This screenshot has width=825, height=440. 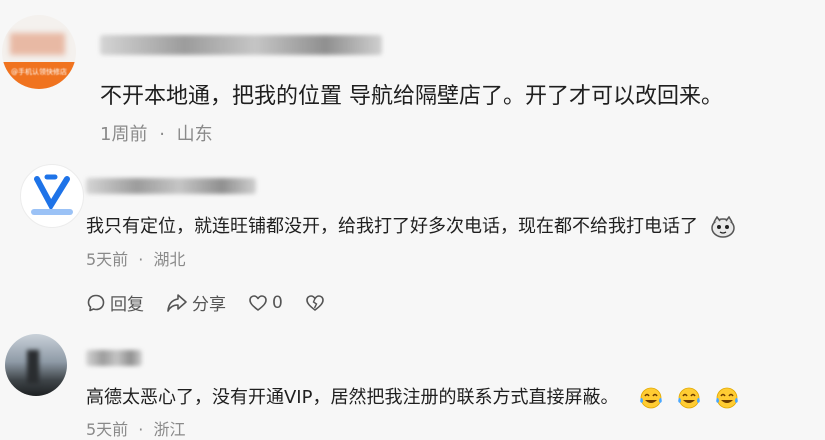 I want to click on emoji-group, so click(x=685, y=398).